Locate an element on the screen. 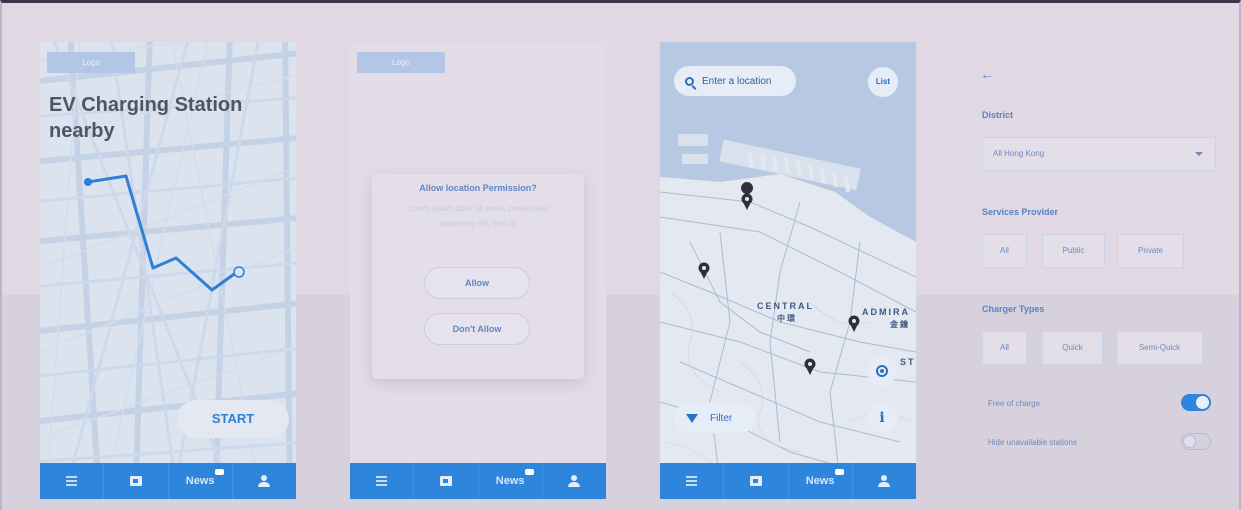 Image resolution: width=1241 pixels, height=510 pixels. chevron-down-icon is located at coordinates (1199, 154).